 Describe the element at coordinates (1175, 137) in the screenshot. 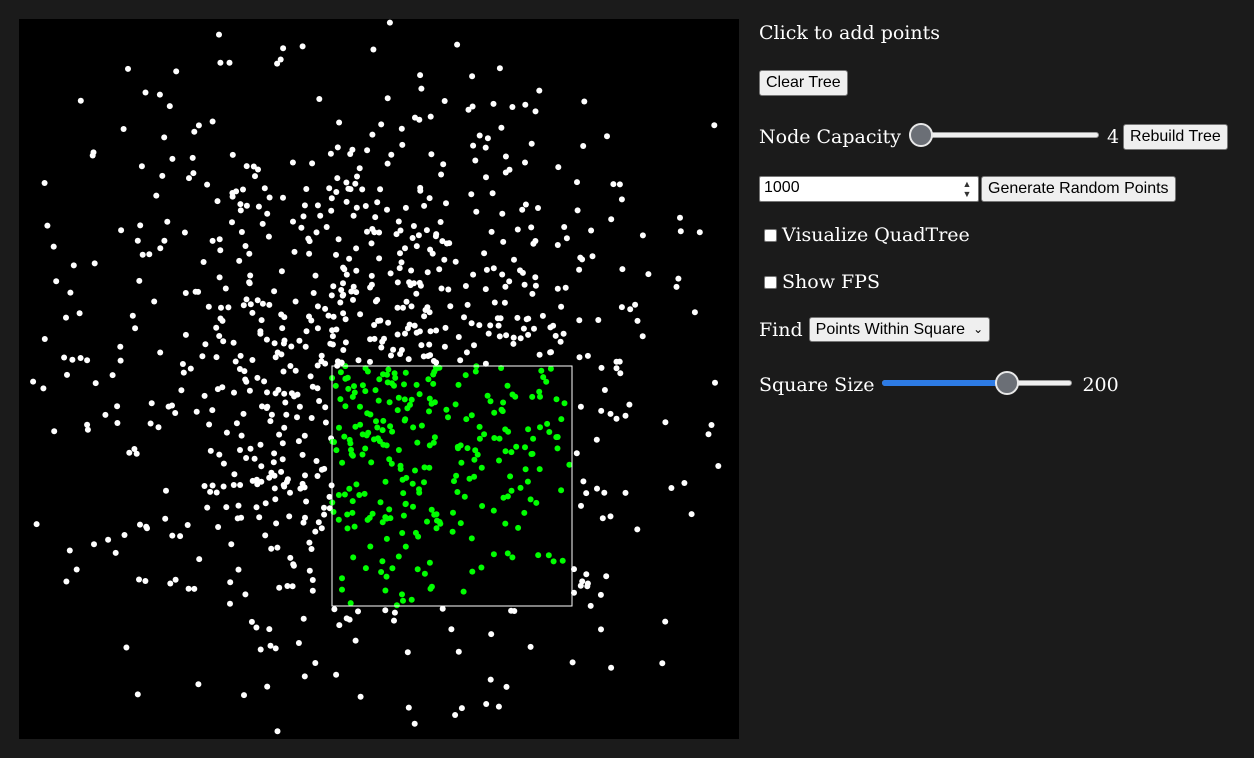

I see `rebuild-tree-button: Rebuild Tree` at that location.